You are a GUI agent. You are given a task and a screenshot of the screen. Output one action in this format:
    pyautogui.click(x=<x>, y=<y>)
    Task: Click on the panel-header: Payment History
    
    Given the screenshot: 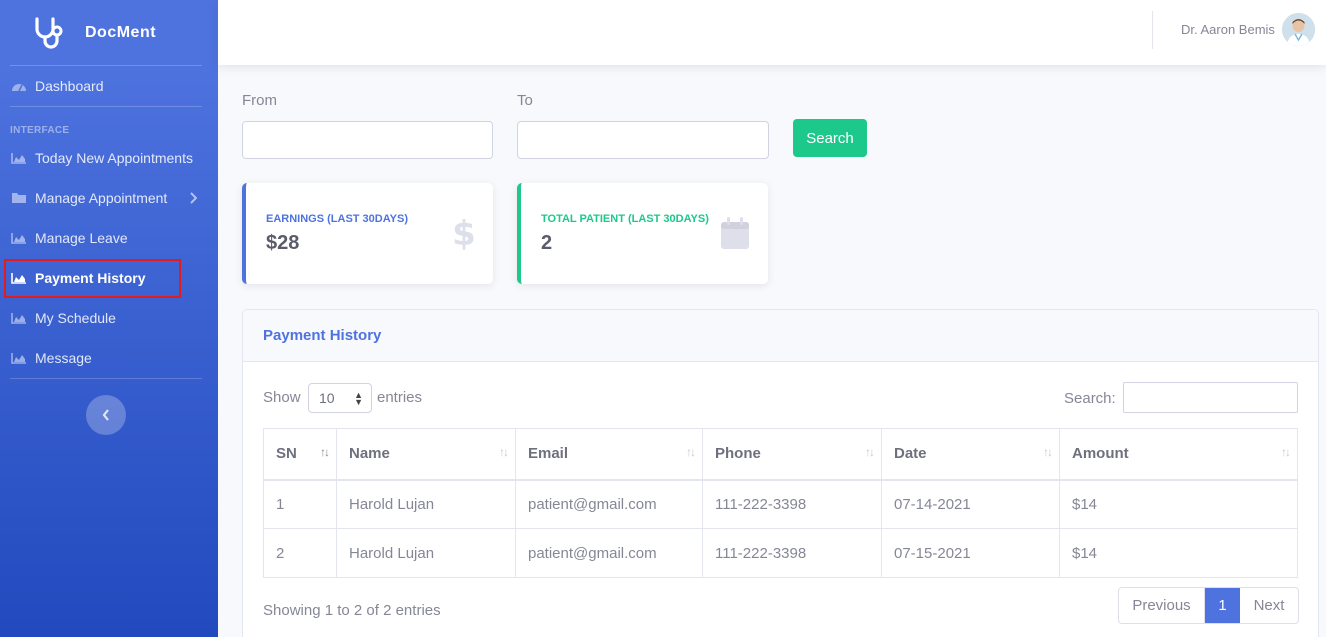 What is the action you would take?
    pyautogui.click(x=780, y=336)
    